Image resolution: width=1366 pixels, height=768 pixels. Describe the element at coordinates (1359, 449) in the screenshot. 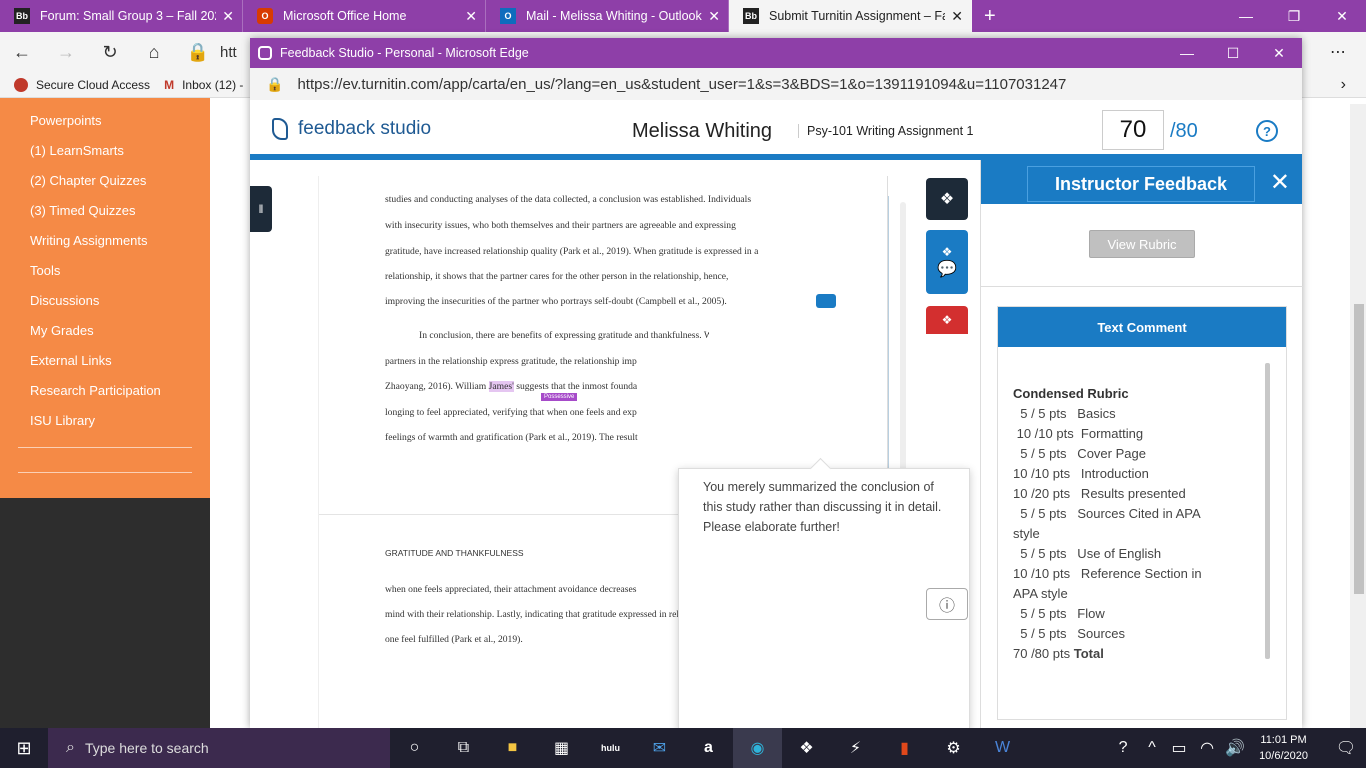

I see `scrollbar-thumb` at that location.